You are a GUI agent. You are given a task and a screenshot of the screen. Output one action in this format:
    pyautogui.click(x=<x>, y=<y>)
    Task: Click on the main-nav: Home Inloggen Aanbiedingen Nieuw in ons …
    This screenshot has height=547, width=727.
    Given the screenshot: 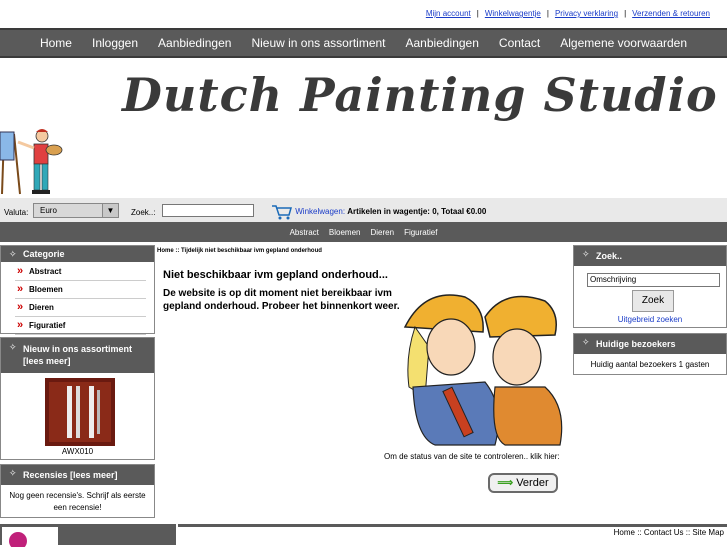 What is the action you would take?
    pyautogui.click(x=363, y=43)
    